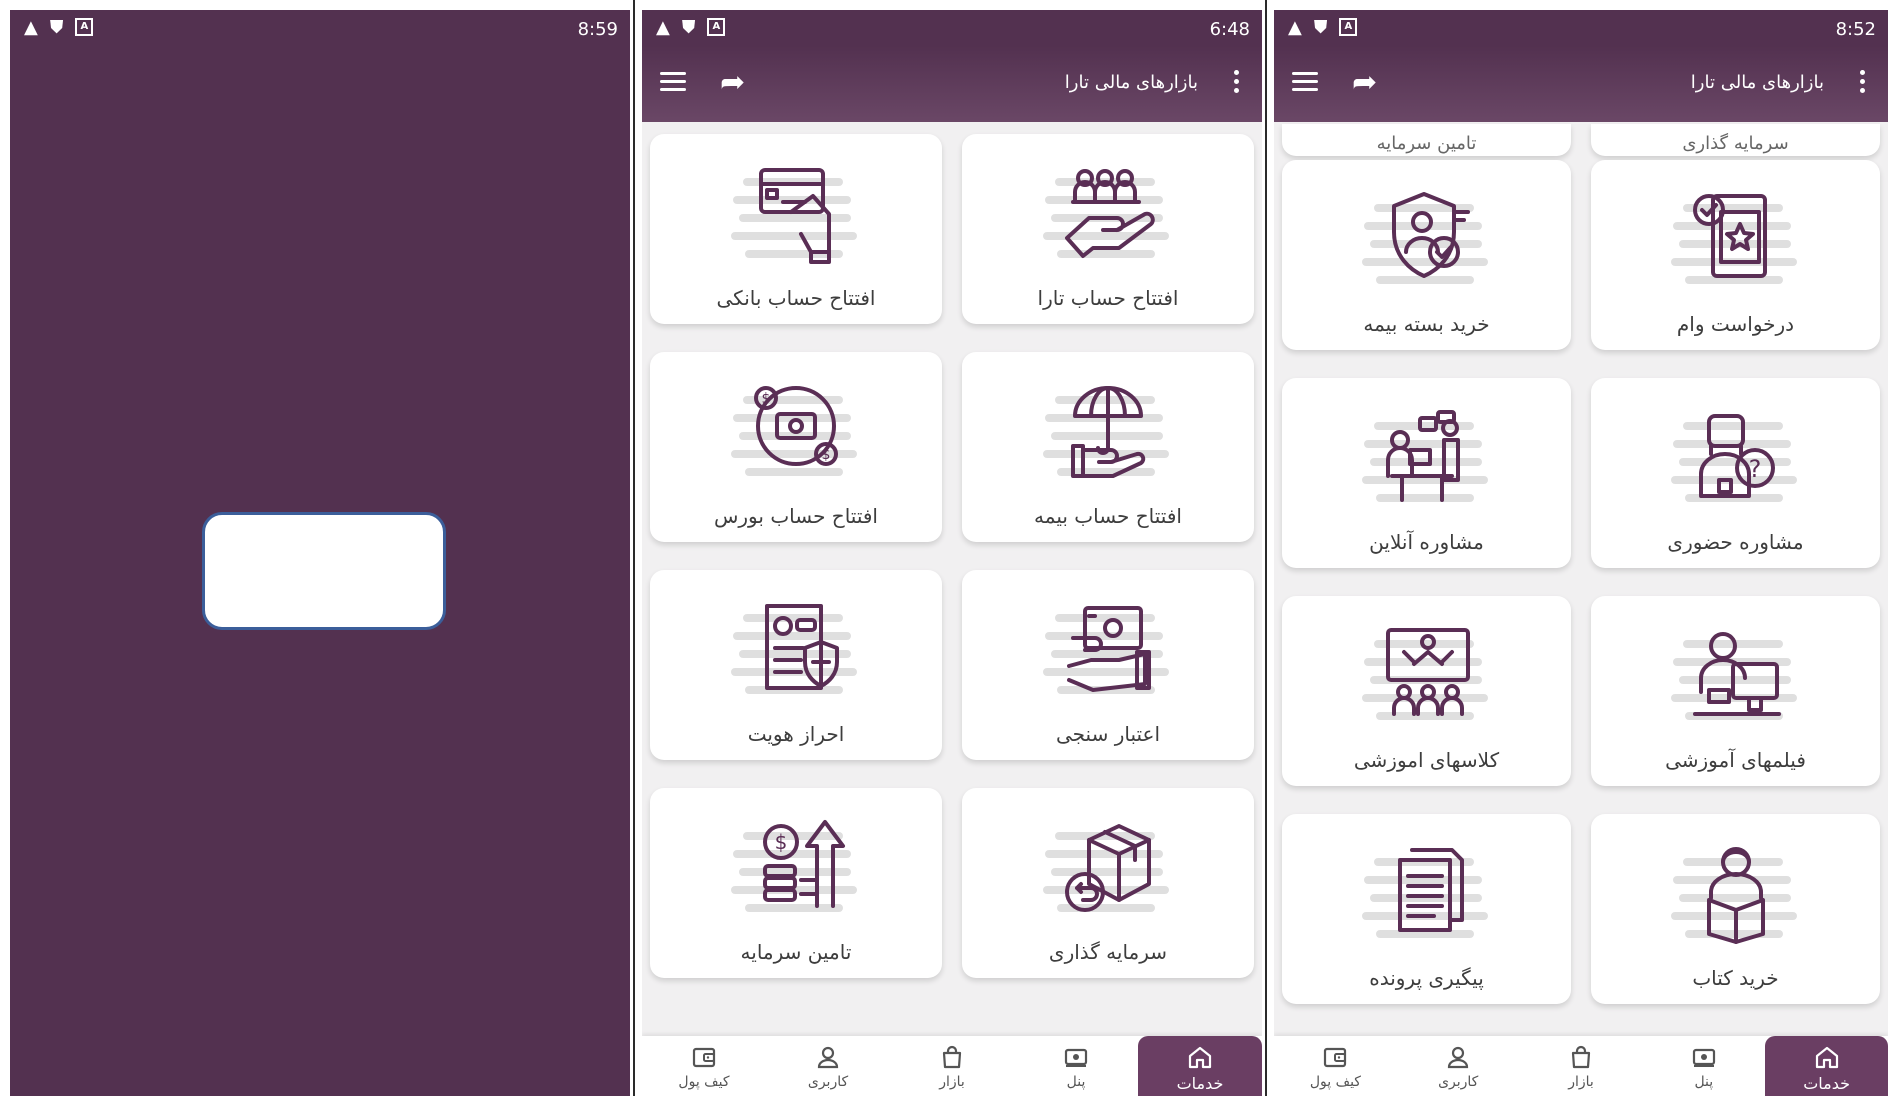 The height and width of the screenshot is (1096, 1888). What do you see at coordinates (796, 952) in the screenshot?
I see `service-card-label: تامین سرمایه` at bounding box center [796, 952].